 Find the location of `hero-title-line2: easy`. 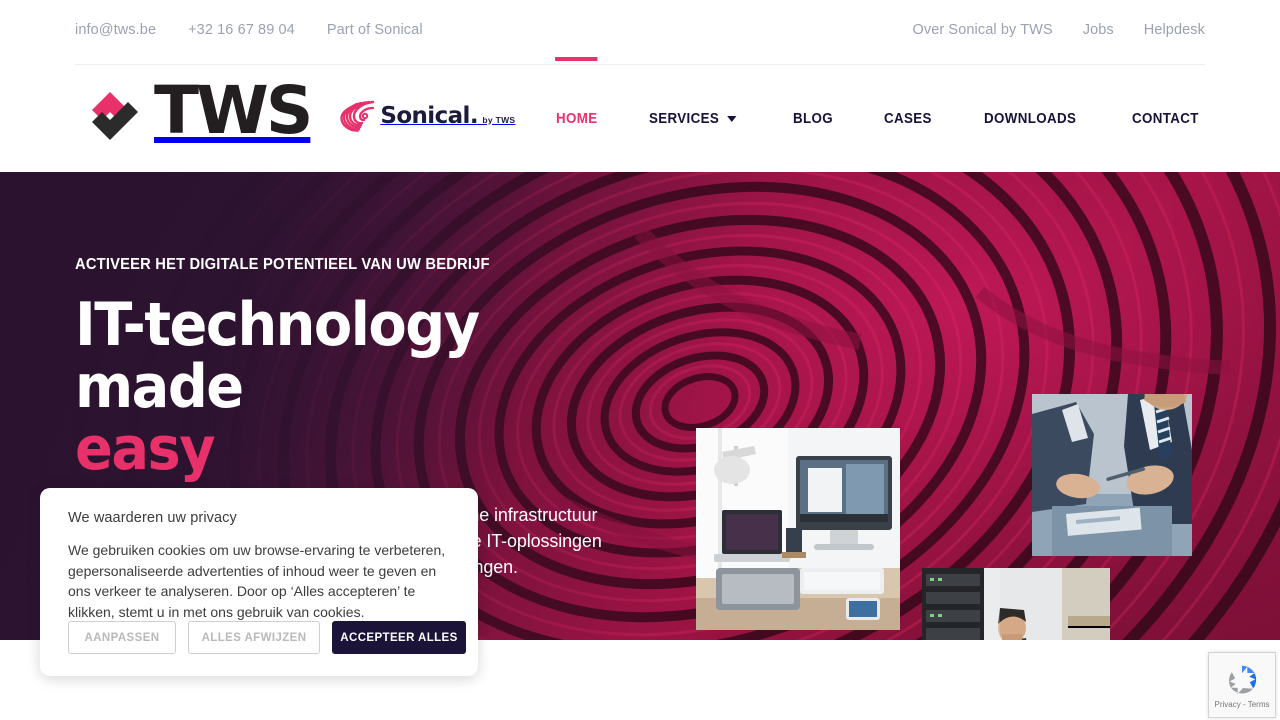

hero-title-line2: easy is located at coordinates (145, 449).